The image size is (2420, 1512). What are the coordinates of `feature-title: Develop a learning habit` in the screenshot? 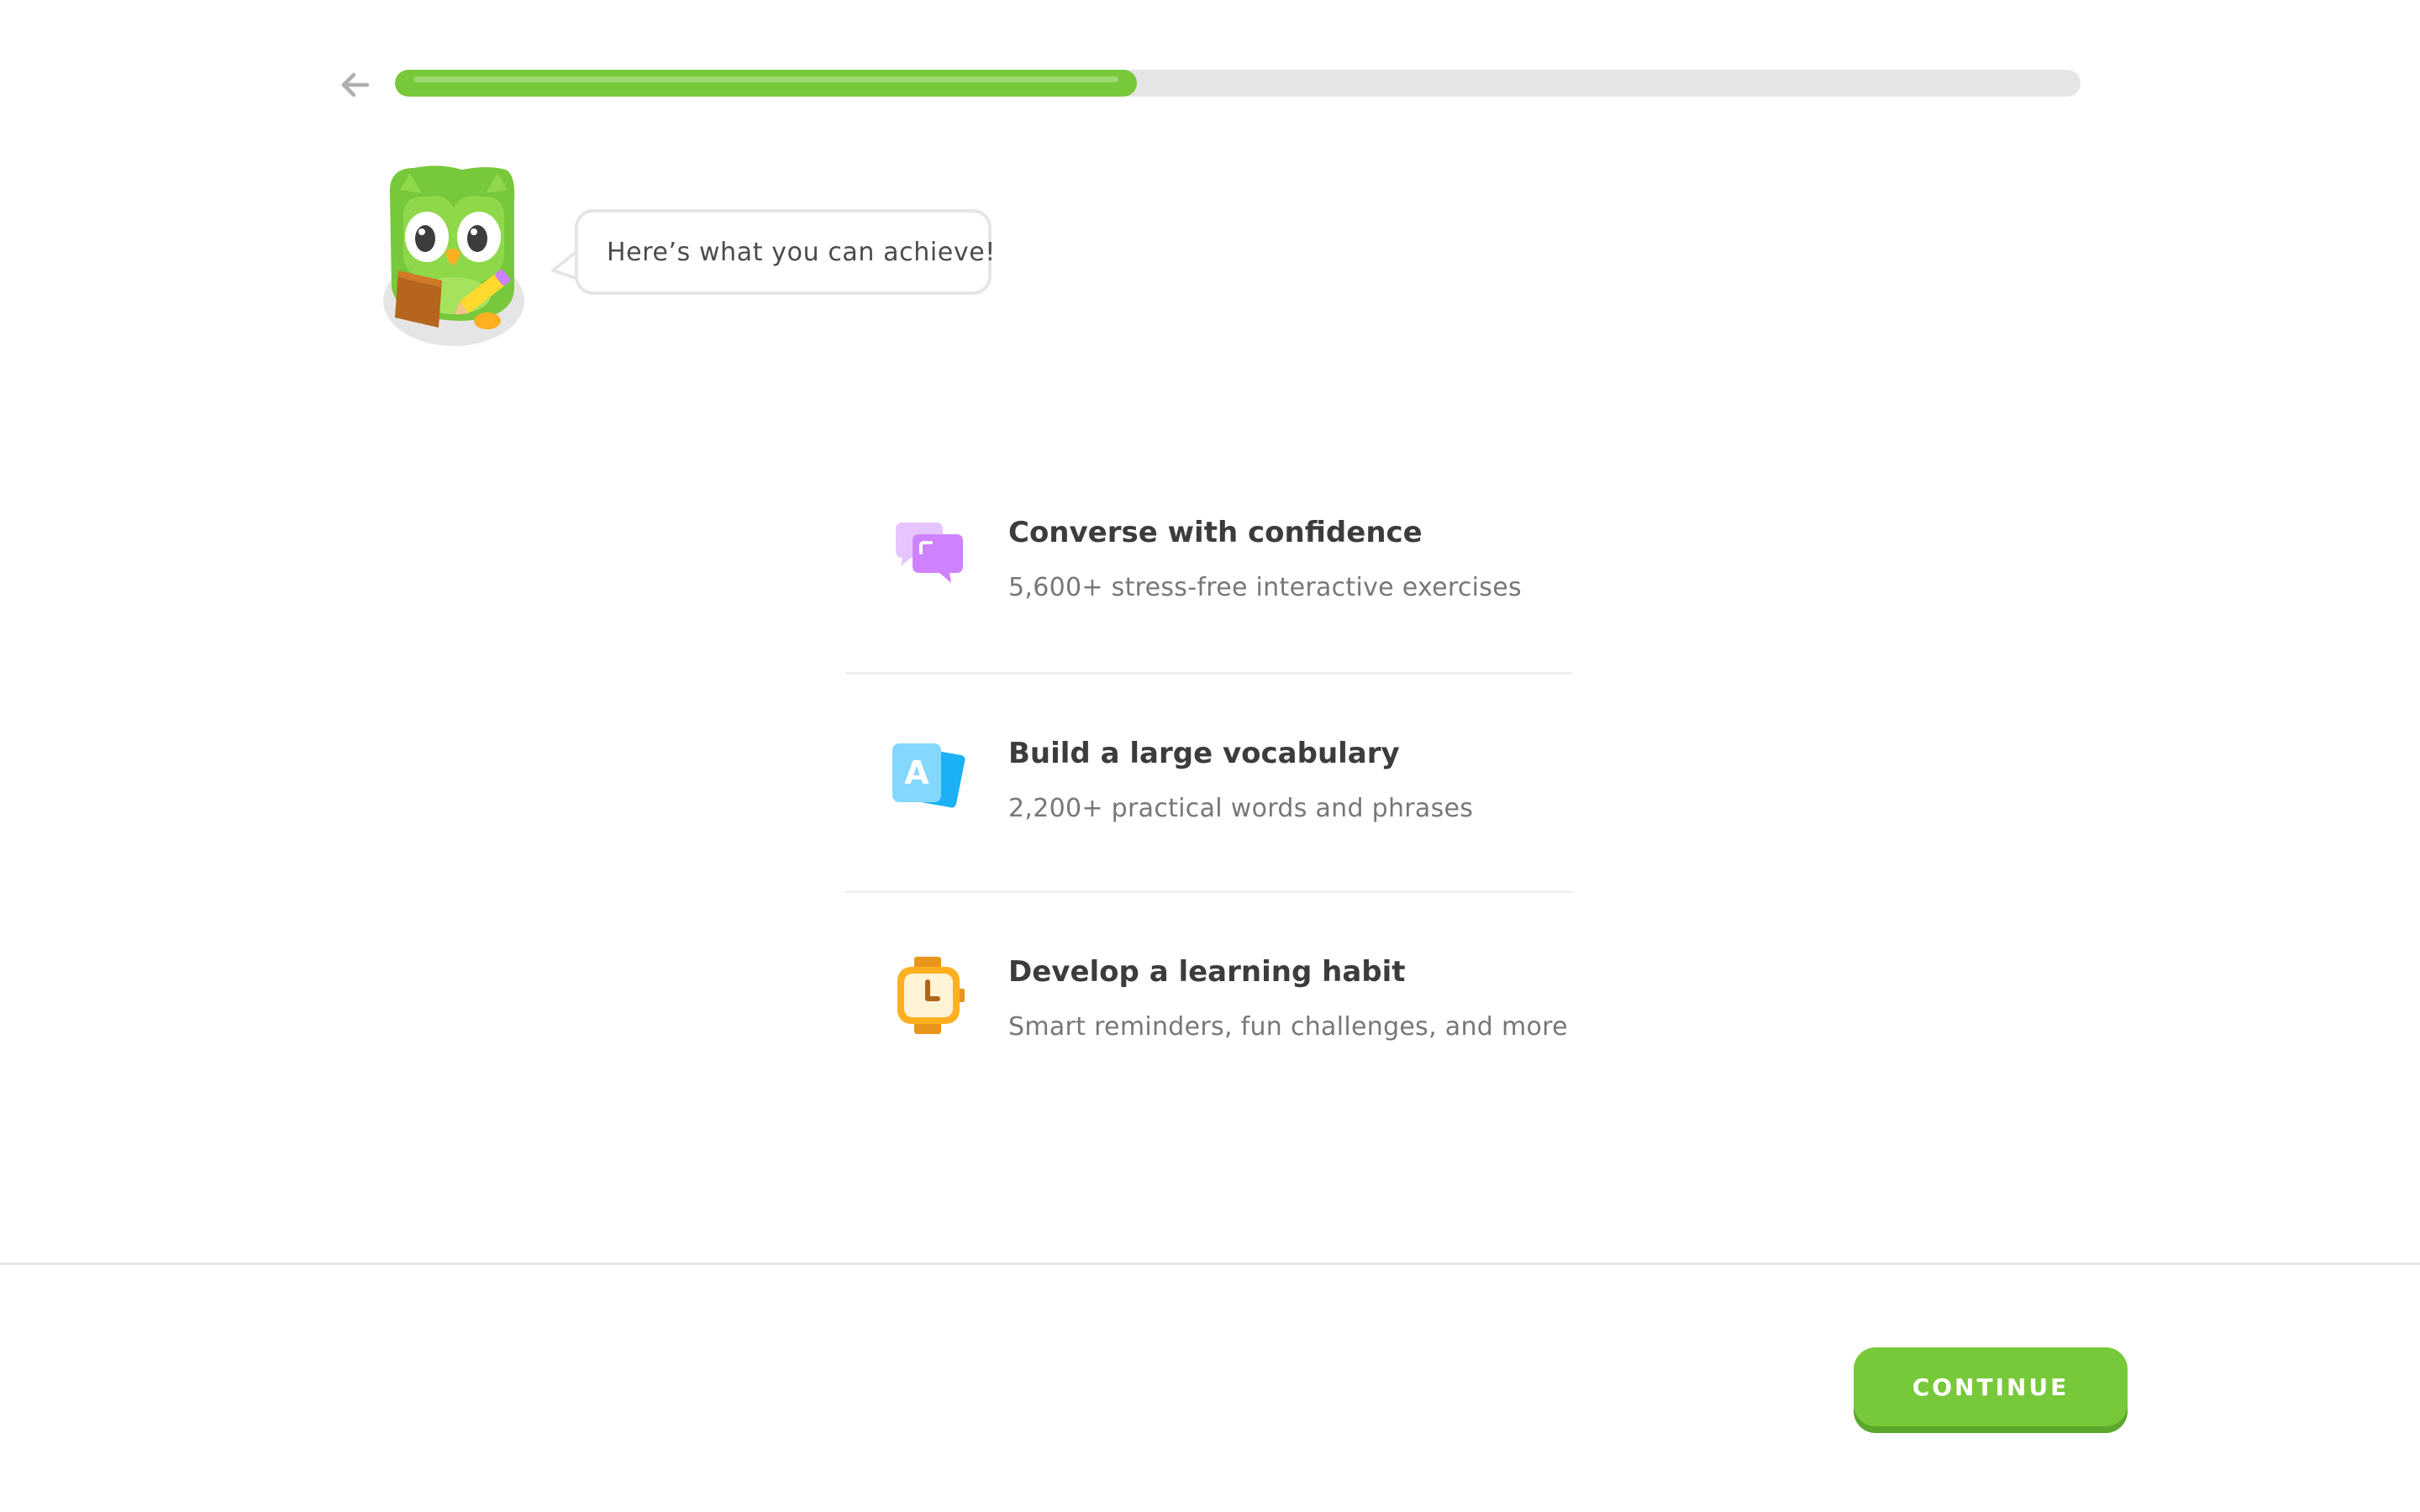 It's located at (1207, 972).